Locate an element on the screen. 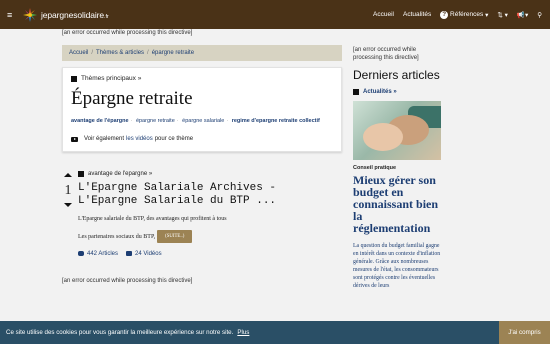 This screenshot has width=550, height=344. article-image is located at coordinates (397, 130).